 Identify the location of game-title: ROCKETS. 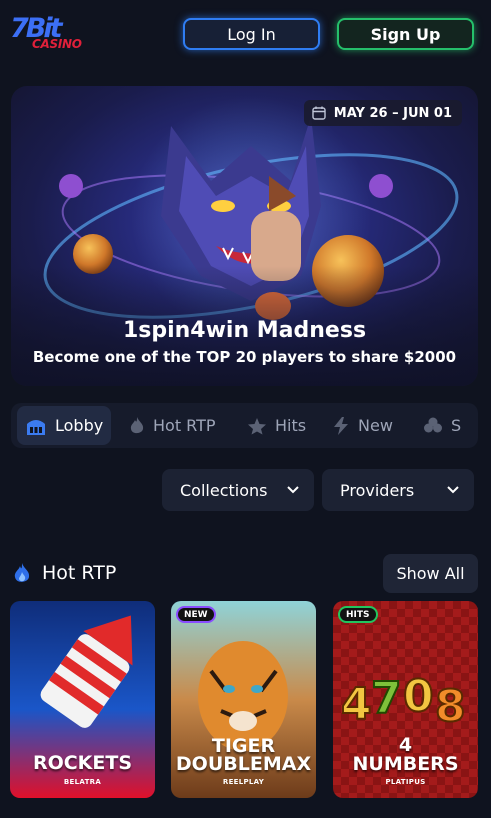
(82, 763).